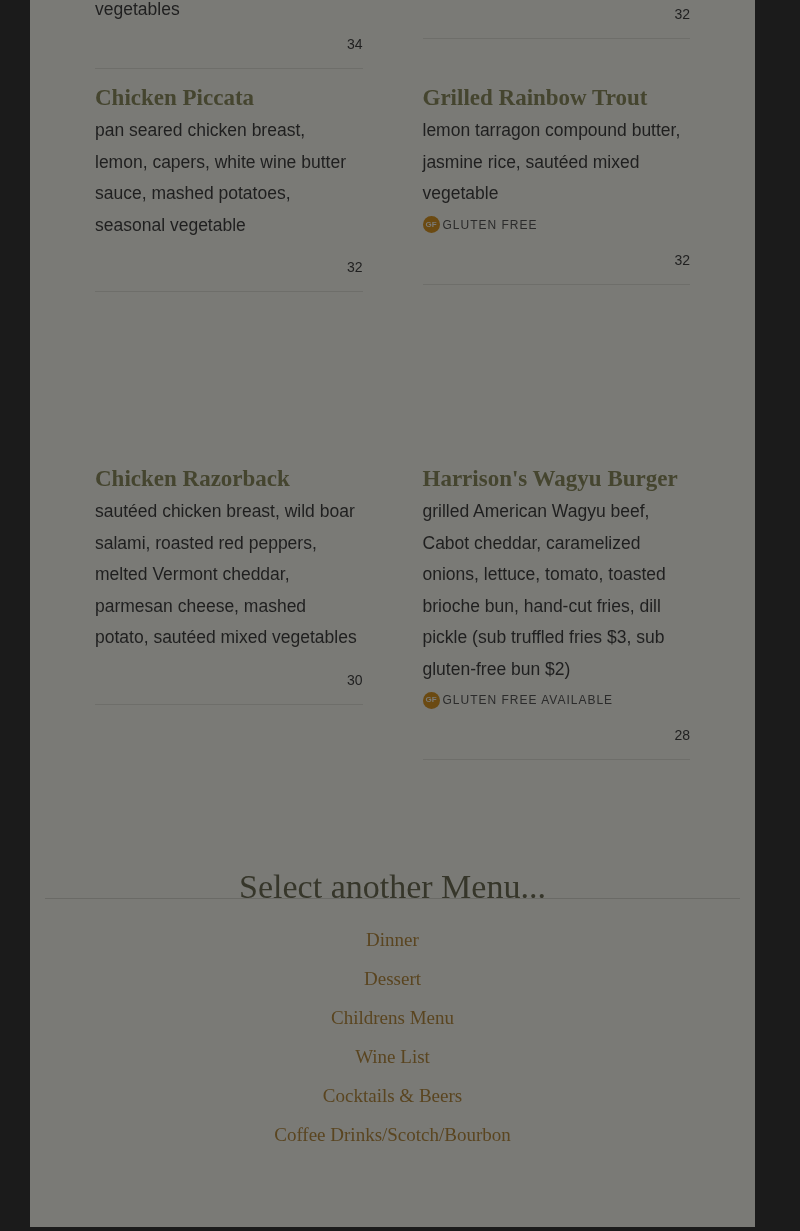 This screenshot has width=800, height=1231. What do you see at coordinates (528, 700) in the screenshot?
I see `badge-label: GLUTEN FREE AVAILABLE` at bounding box center [528, 700].